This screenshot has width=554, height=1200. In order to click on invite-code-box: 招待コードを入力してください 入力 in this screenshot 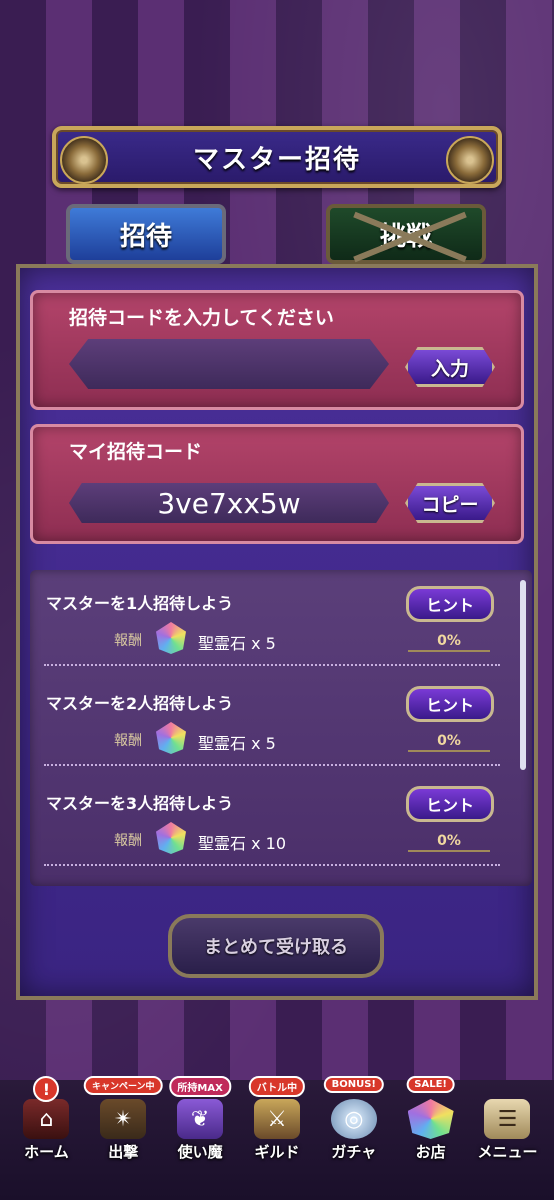, I will do `click(277, 350)`.